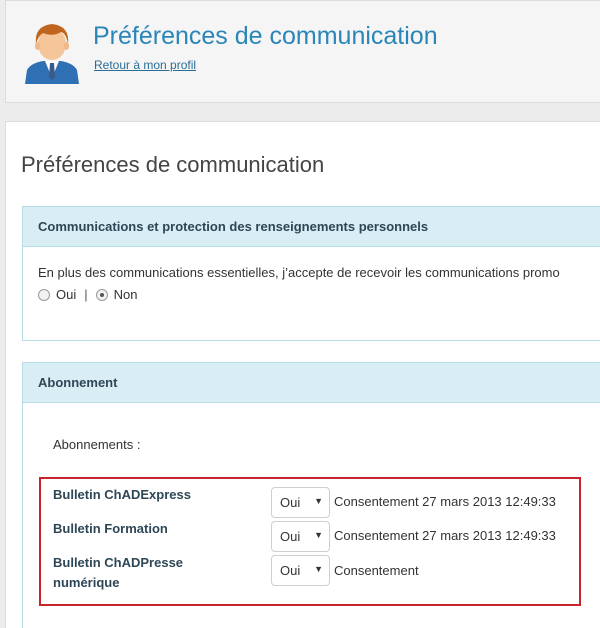  Describe the element at coordinates (118, 572) in the screenshot. I see `subscription-name: Bulletin ChADPresse numérique` at that location.